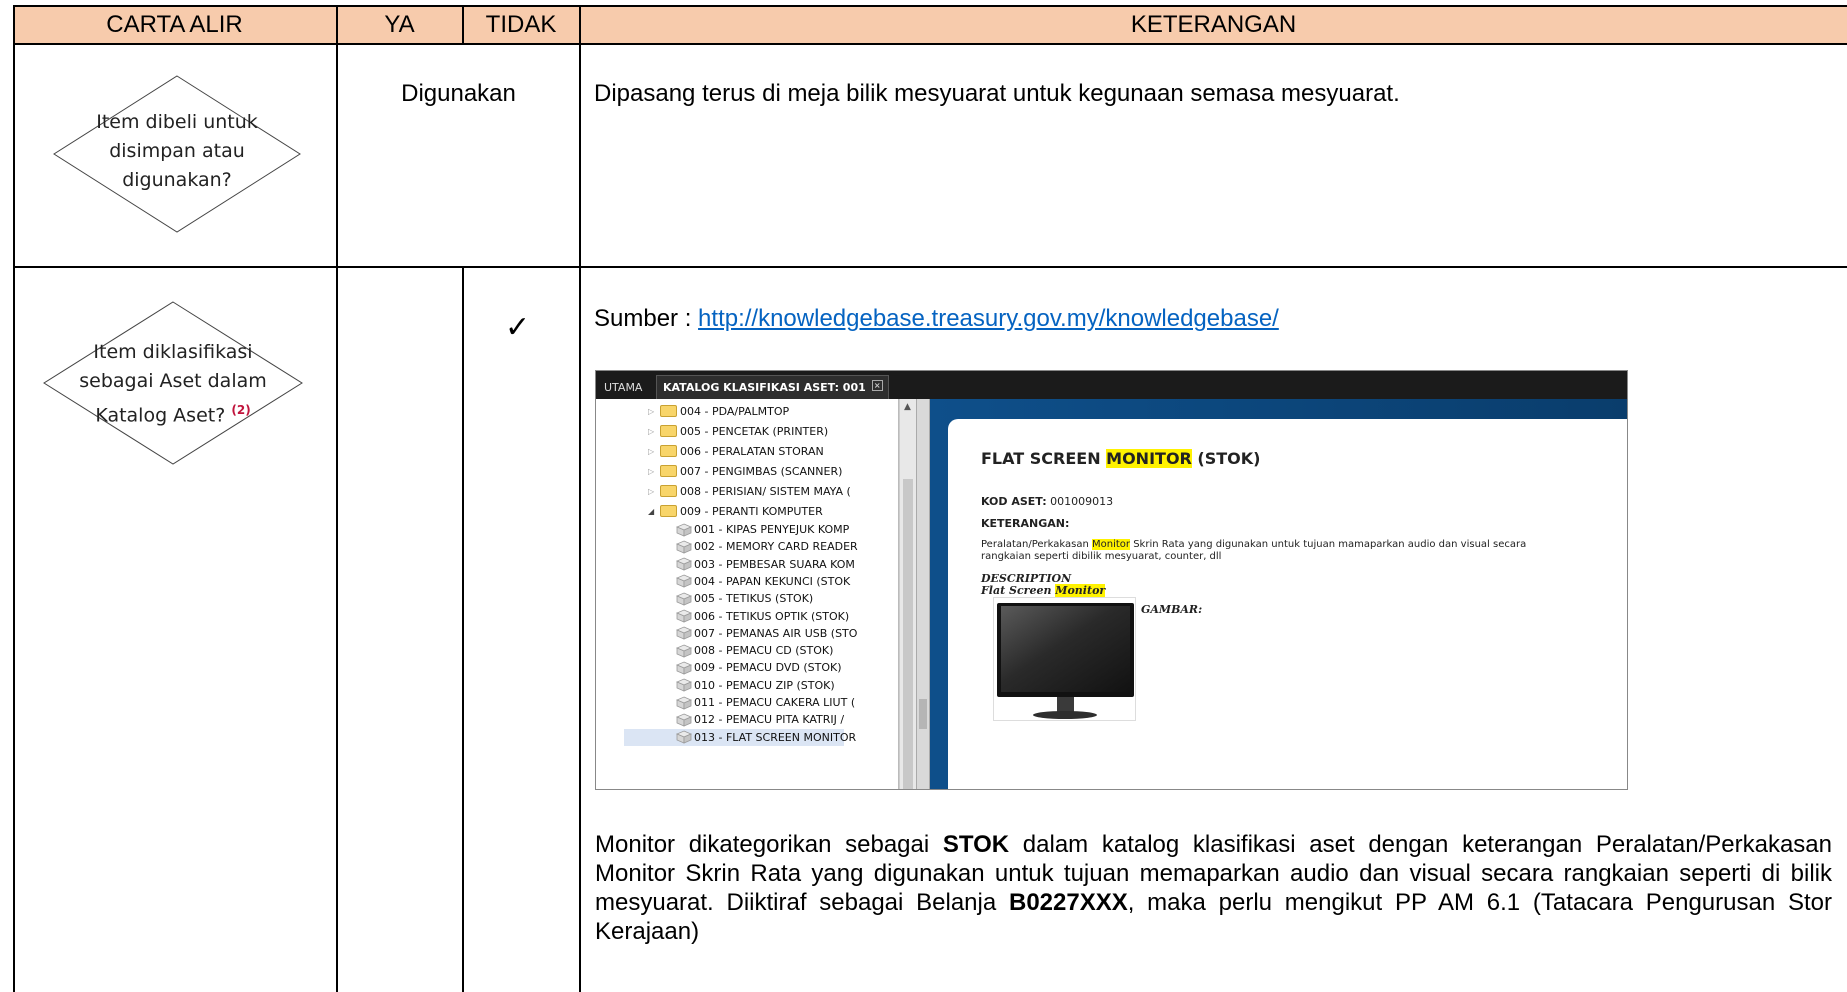 The image size is (1847, 992). I want to click on header-keterangan: KETERANGAN, so click(1213, 24).